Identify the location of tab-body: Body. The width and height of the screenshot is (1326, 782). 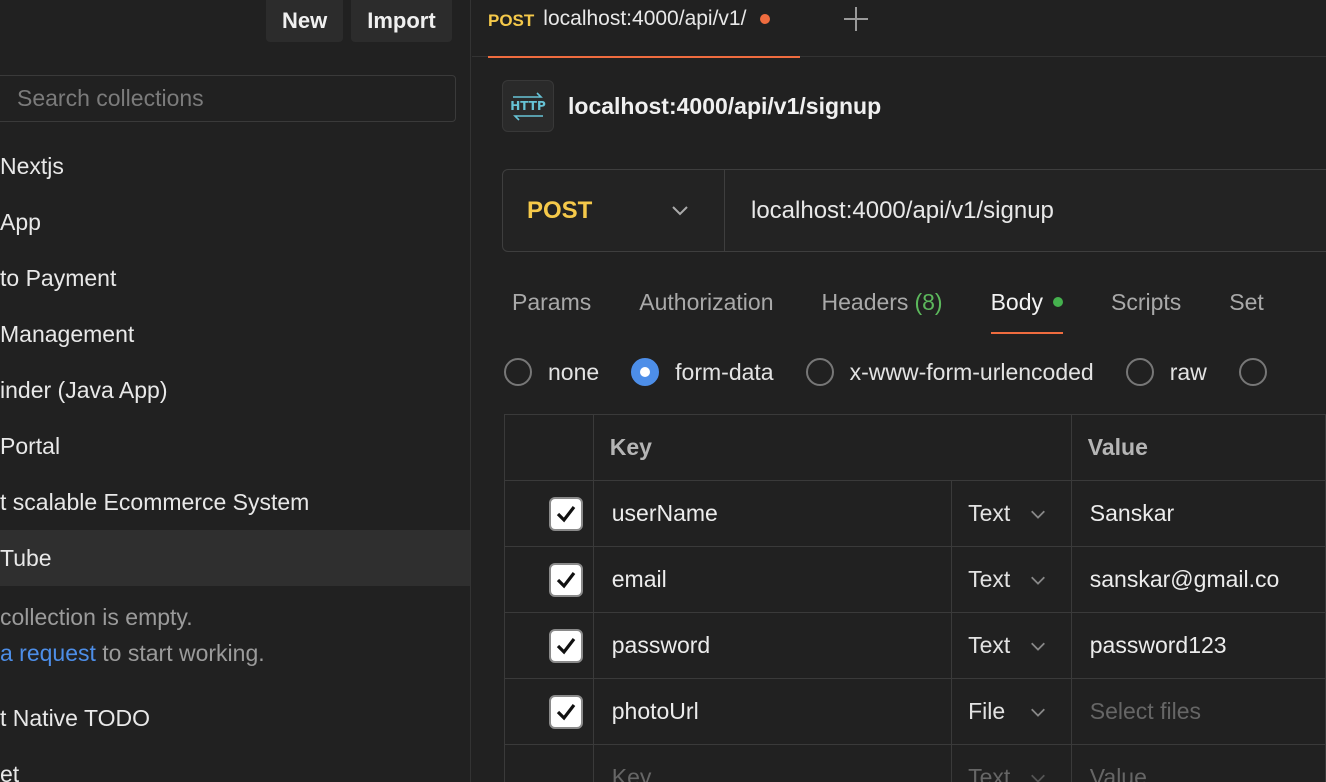
(1027, 307).